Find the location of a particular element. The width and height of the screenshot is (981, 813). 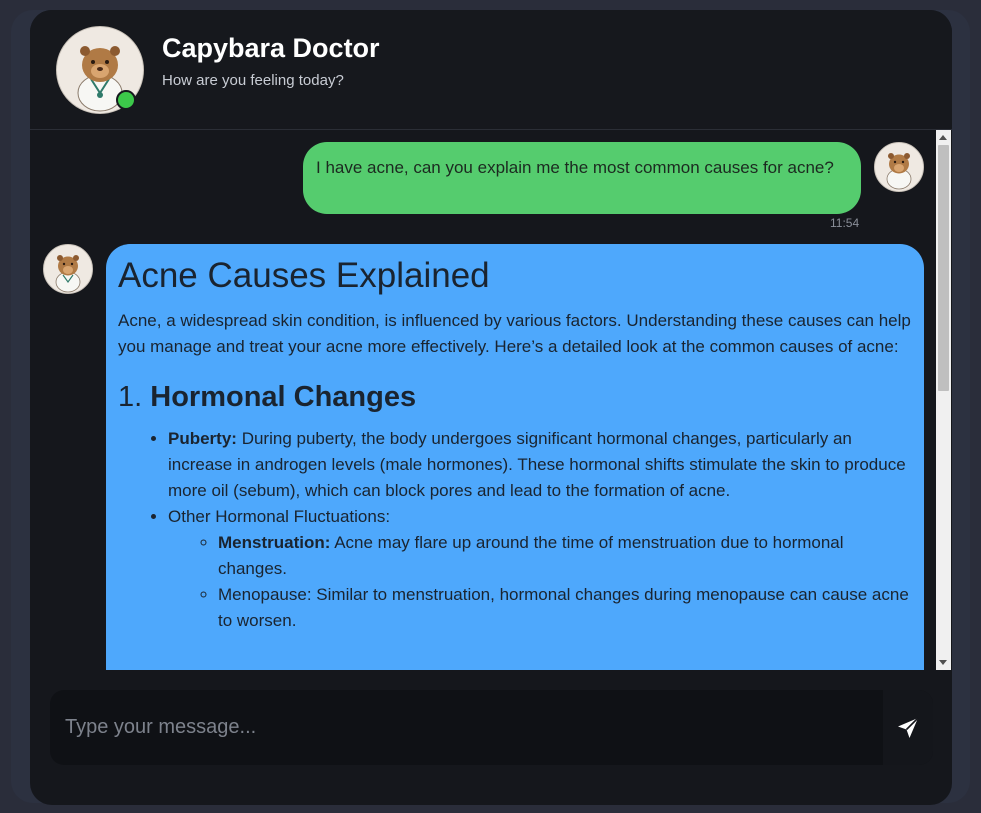

bot-avatar is located at coordinates (68, 269).